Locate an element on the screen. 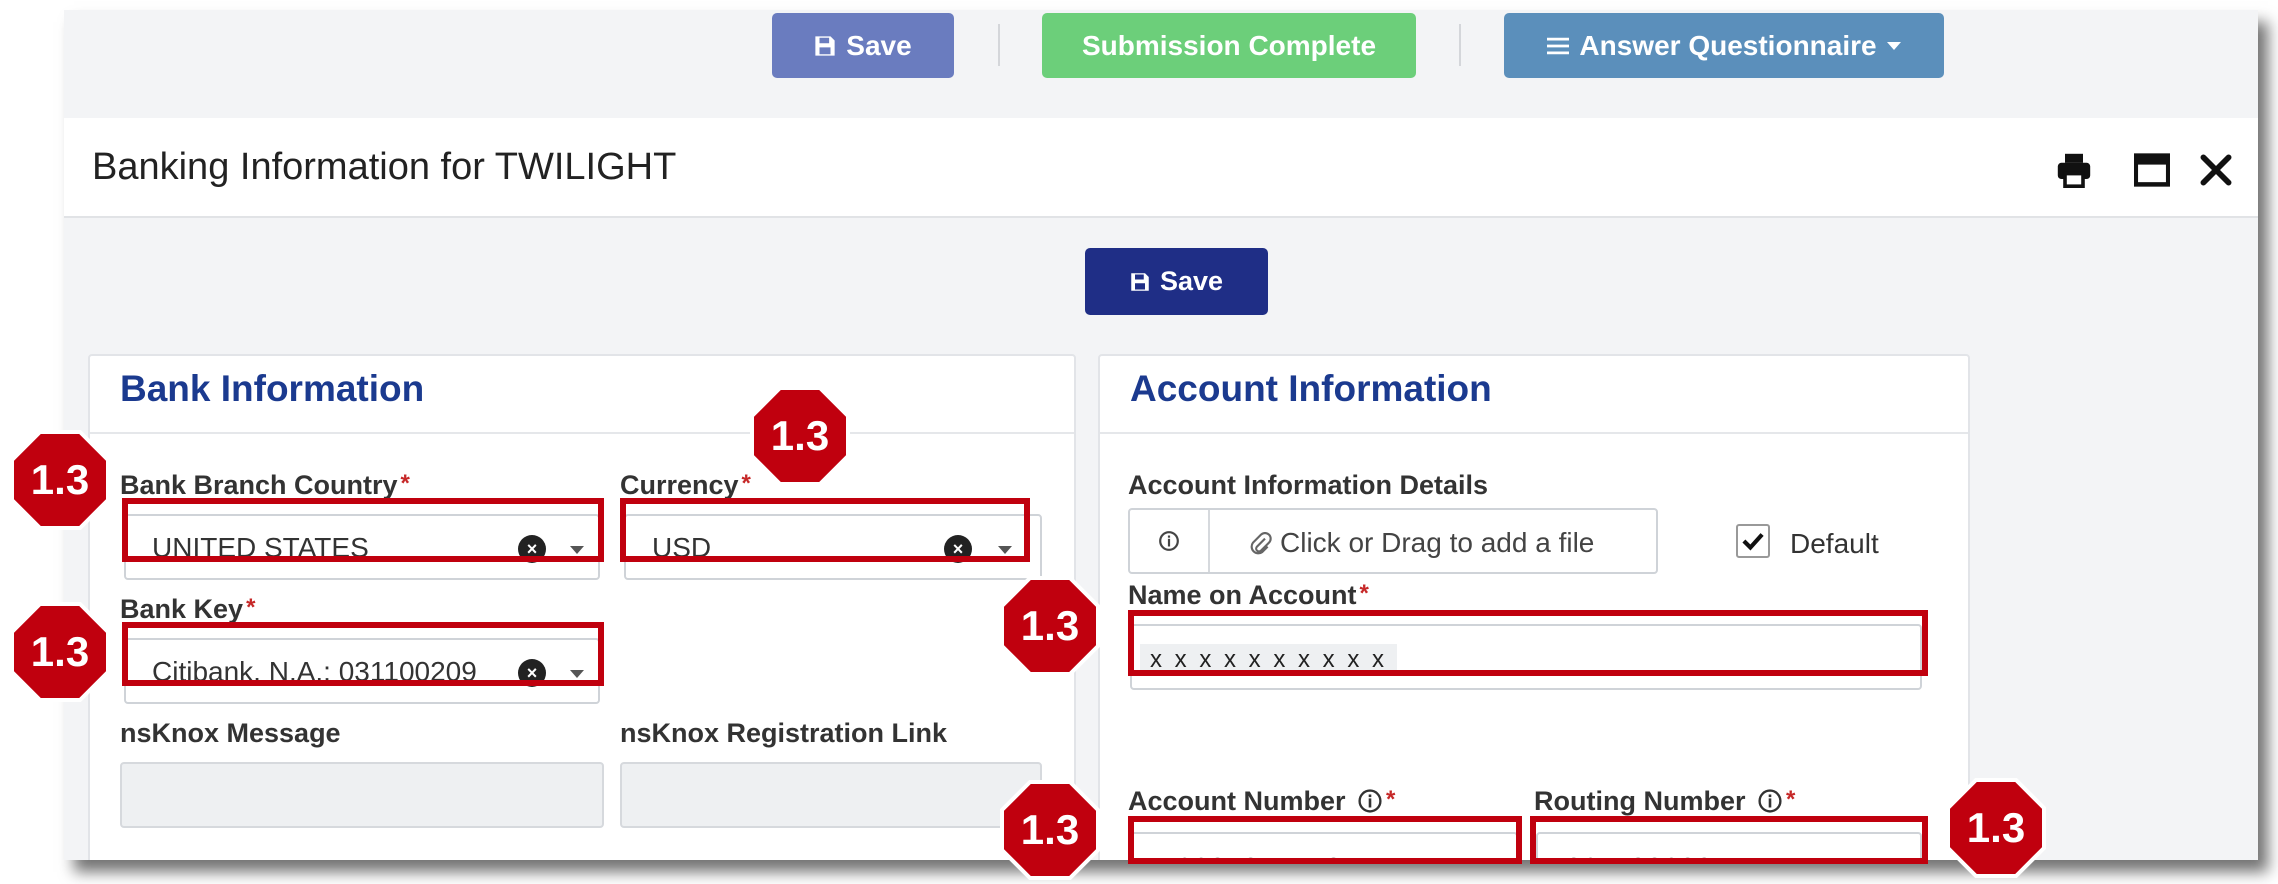 Image resolution: width=2278 pixels, height=884 pixels. file-upload-dropzone: Click or Drag to add a file is located at coordinates (1393, 541).